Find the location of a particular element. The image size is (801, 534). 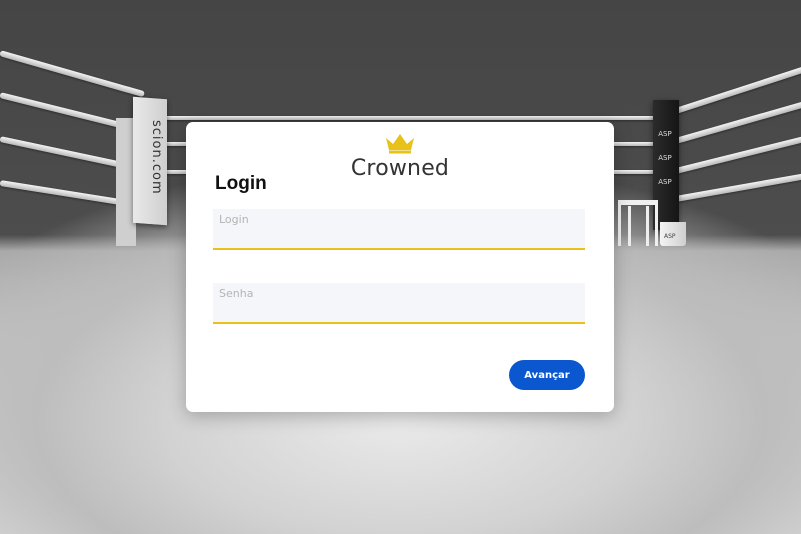

submit-button: Avançar is located at coordinates (547, 375).